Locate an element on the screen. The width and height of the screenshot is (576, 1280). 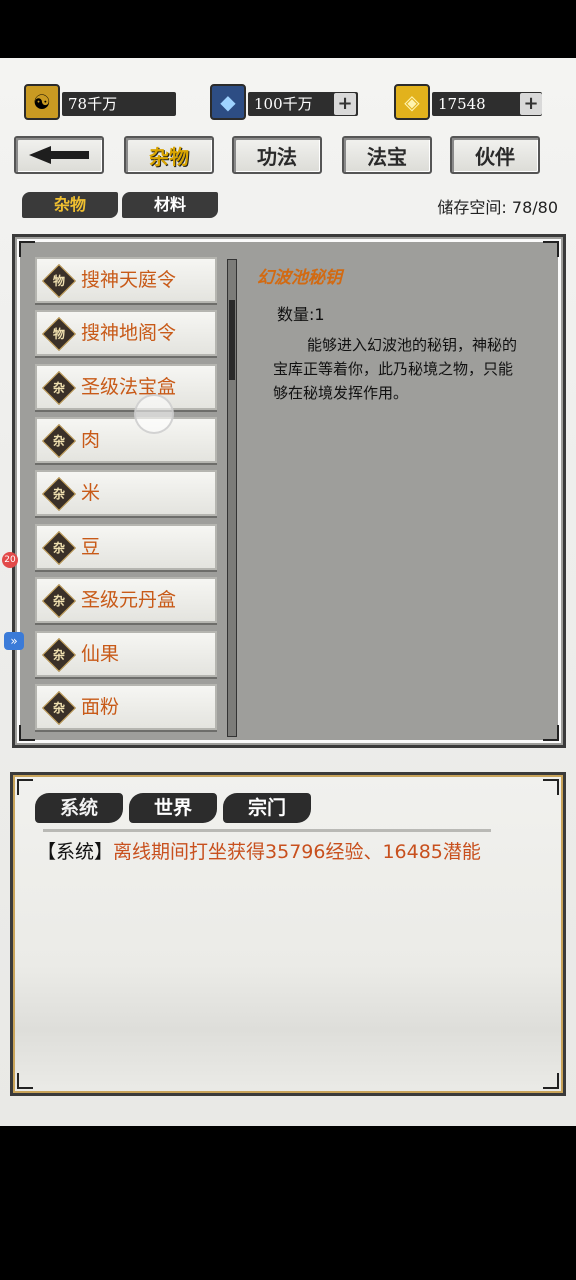
floating-notification-badge: 20 is located at coordinates (10, 560).